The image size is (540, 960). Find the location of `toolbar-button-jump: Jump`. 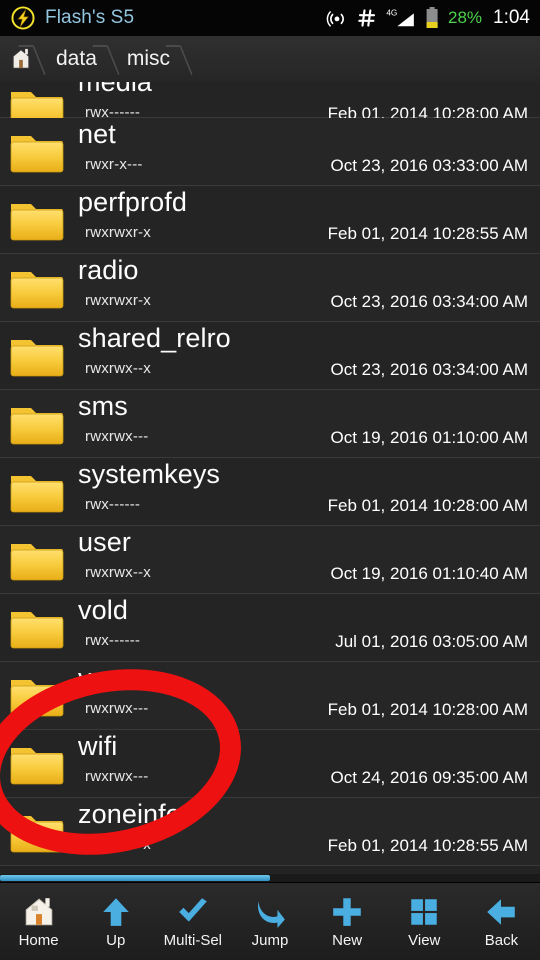

toolbar-button-jump: Jump is located at coordinates (269, 921).